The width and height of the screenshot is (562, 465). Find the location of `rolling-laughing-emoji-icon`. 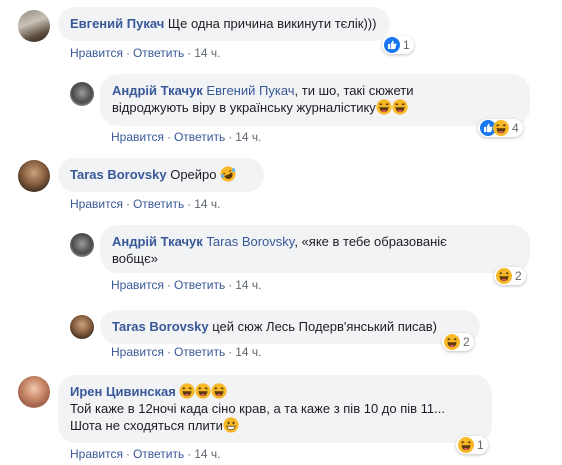

rolling-laughing-emoji-icon is located at coordinates (228, 174).